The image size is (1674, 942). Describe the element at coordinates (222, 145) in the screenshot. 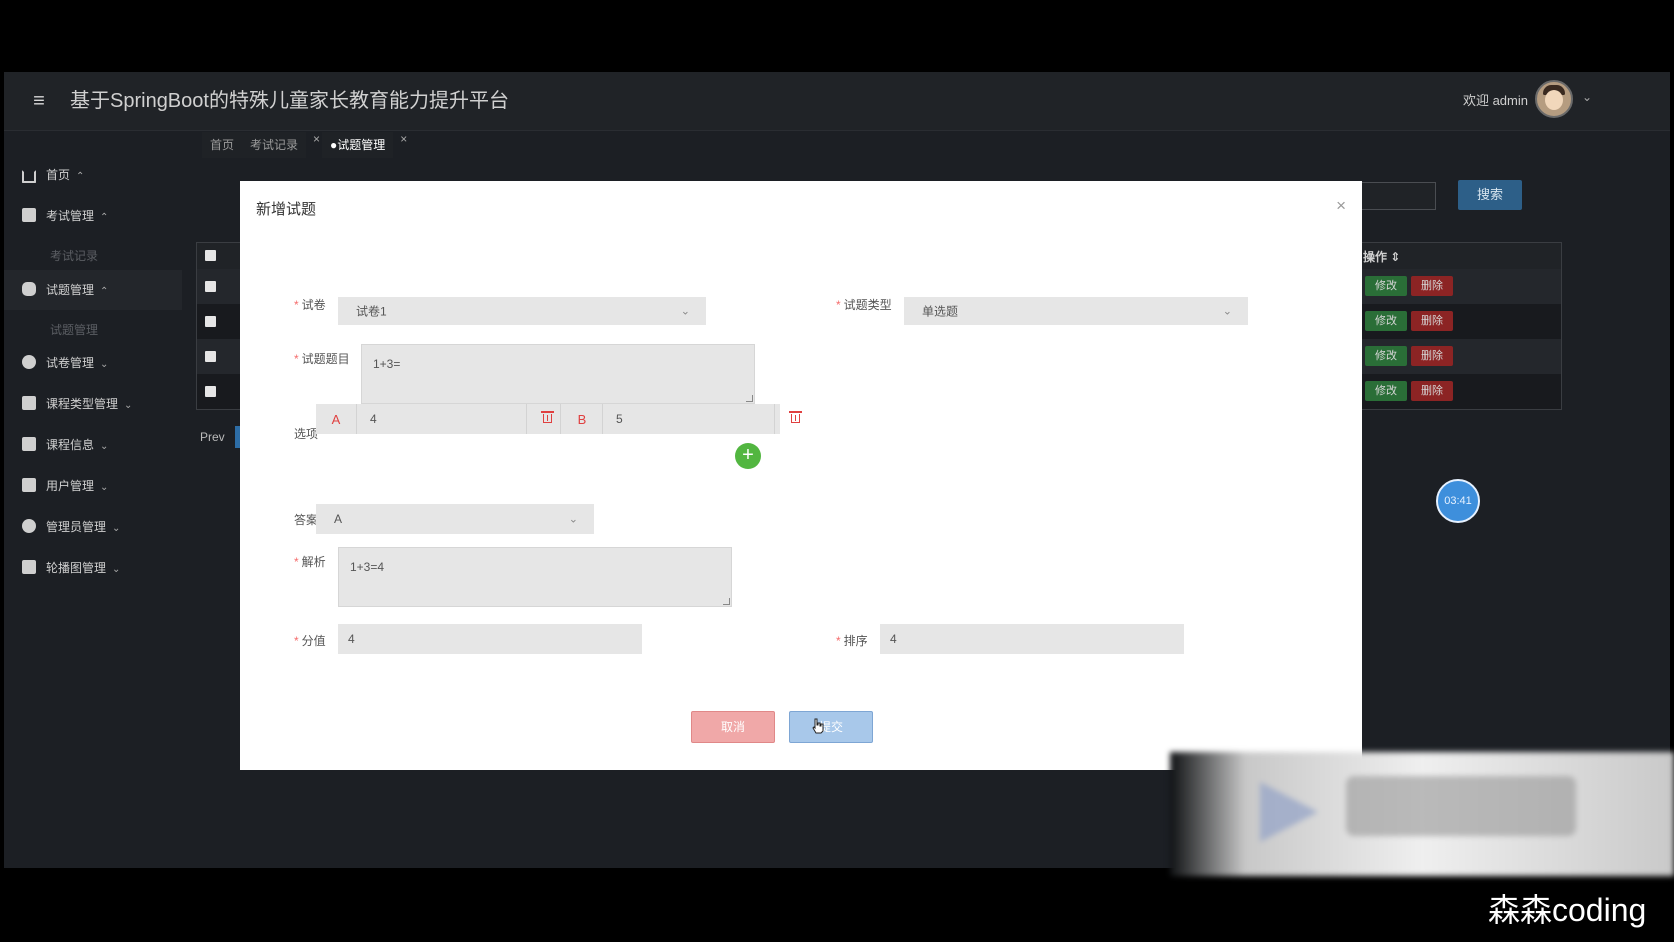

I see `tab-home: 首页` at that location.